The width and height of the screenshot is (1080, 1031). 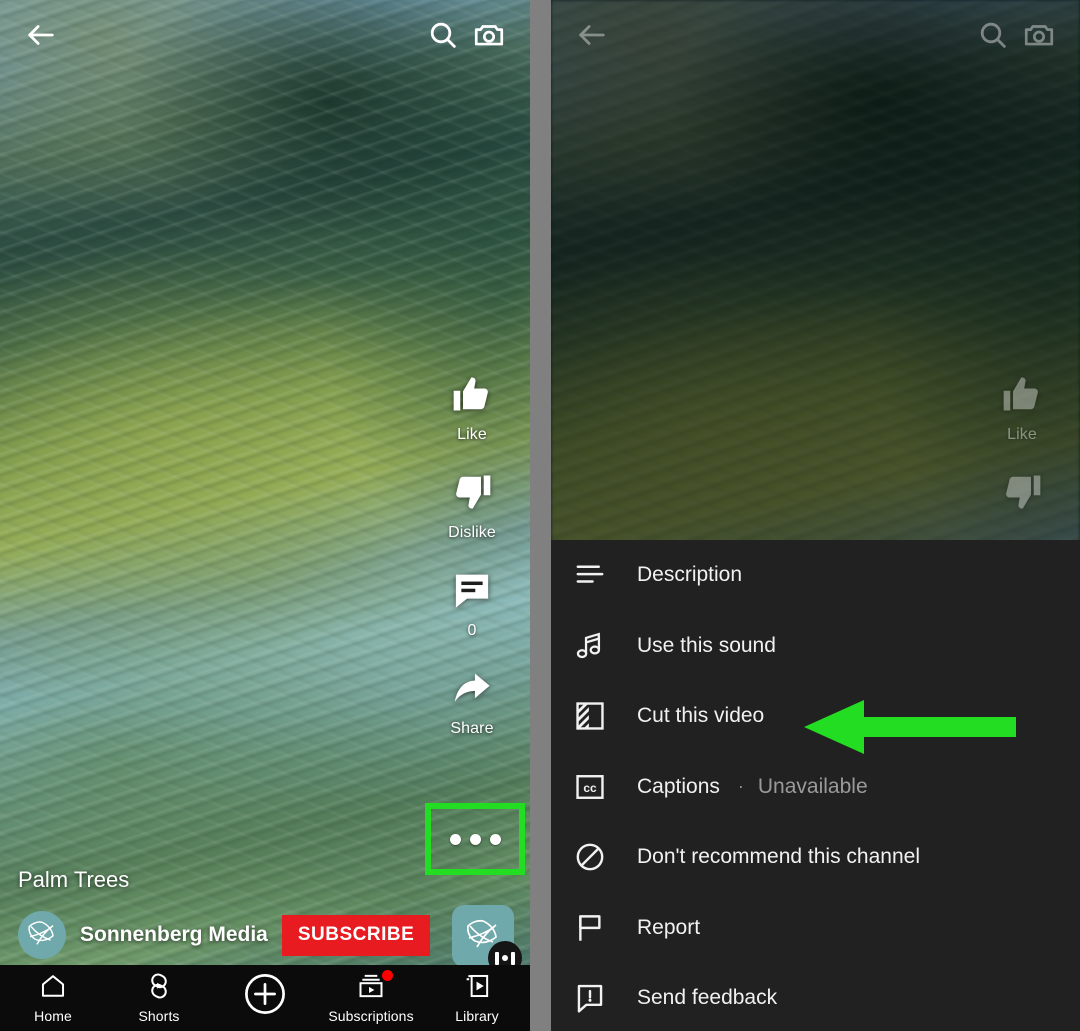 I want to click on menu-item-send-feedback: Send feedback, so click(x=815, y=997).